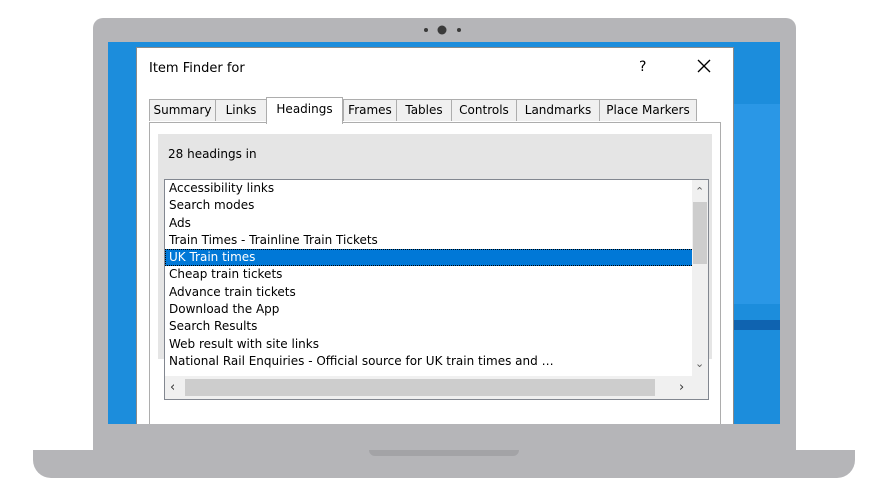  I want to click on vertical-scroll-thumb, so click(700, 233).